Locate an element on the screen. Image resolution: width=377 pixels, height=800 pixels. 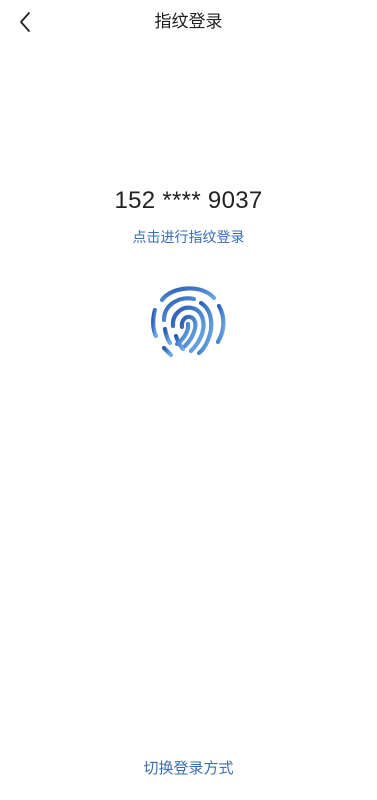
page-title: 指纹登录 is located at coordinates (188, 22).